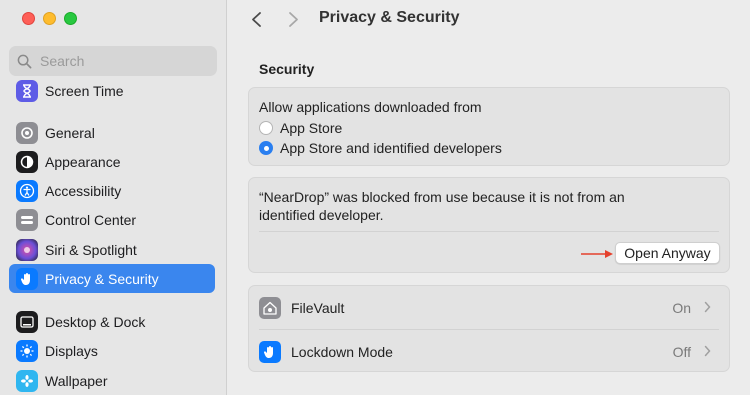 Image resolution: width=750 pixels, height=395 pixels. I want to click on sidebar-item-siri-spotlight: Siri & Spotlight, so click(112, 249).